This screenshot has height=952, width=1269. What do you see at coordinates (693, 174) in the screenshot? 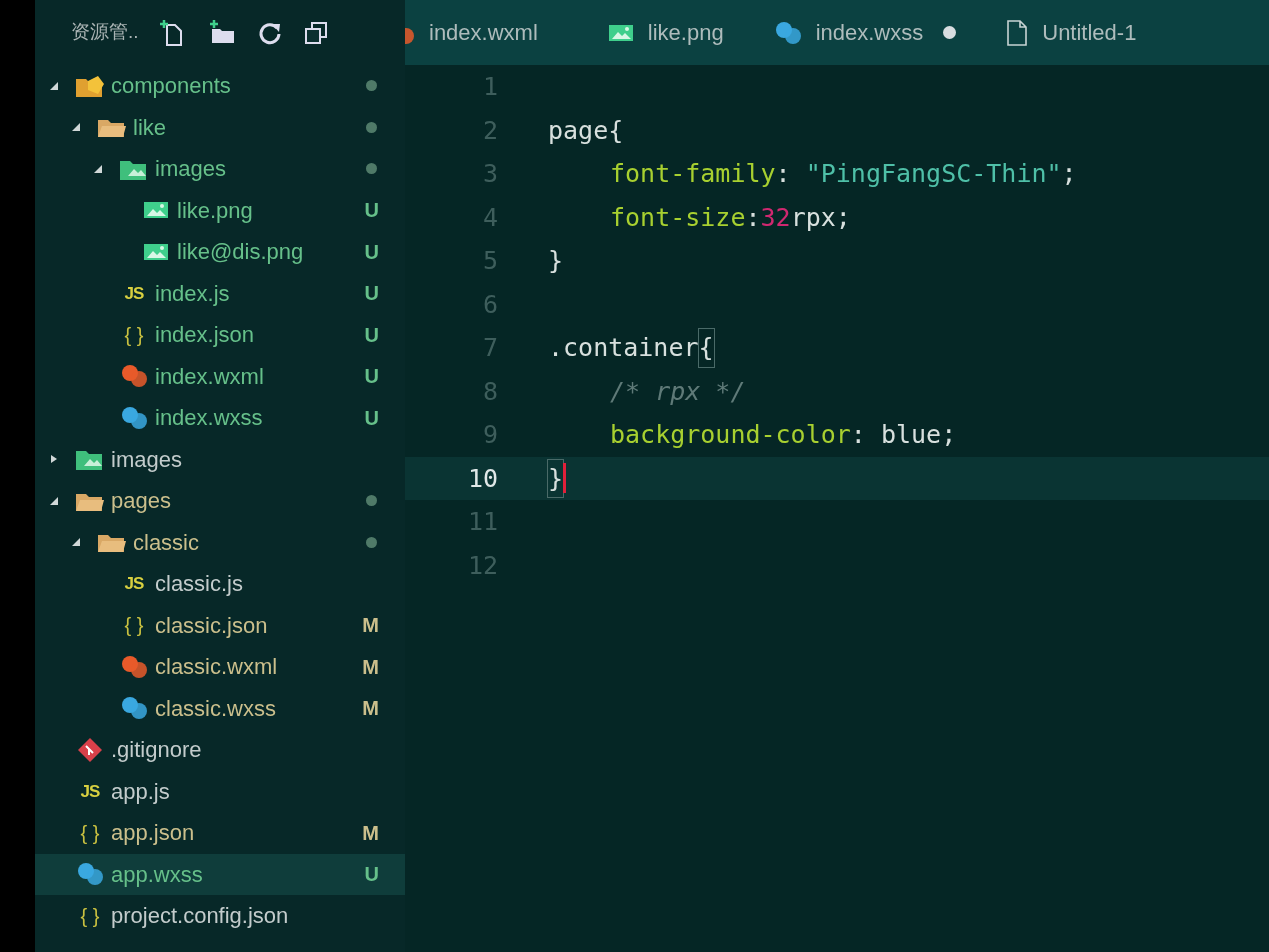
I see `code-token: font-family` at bounding box center [693, 174].